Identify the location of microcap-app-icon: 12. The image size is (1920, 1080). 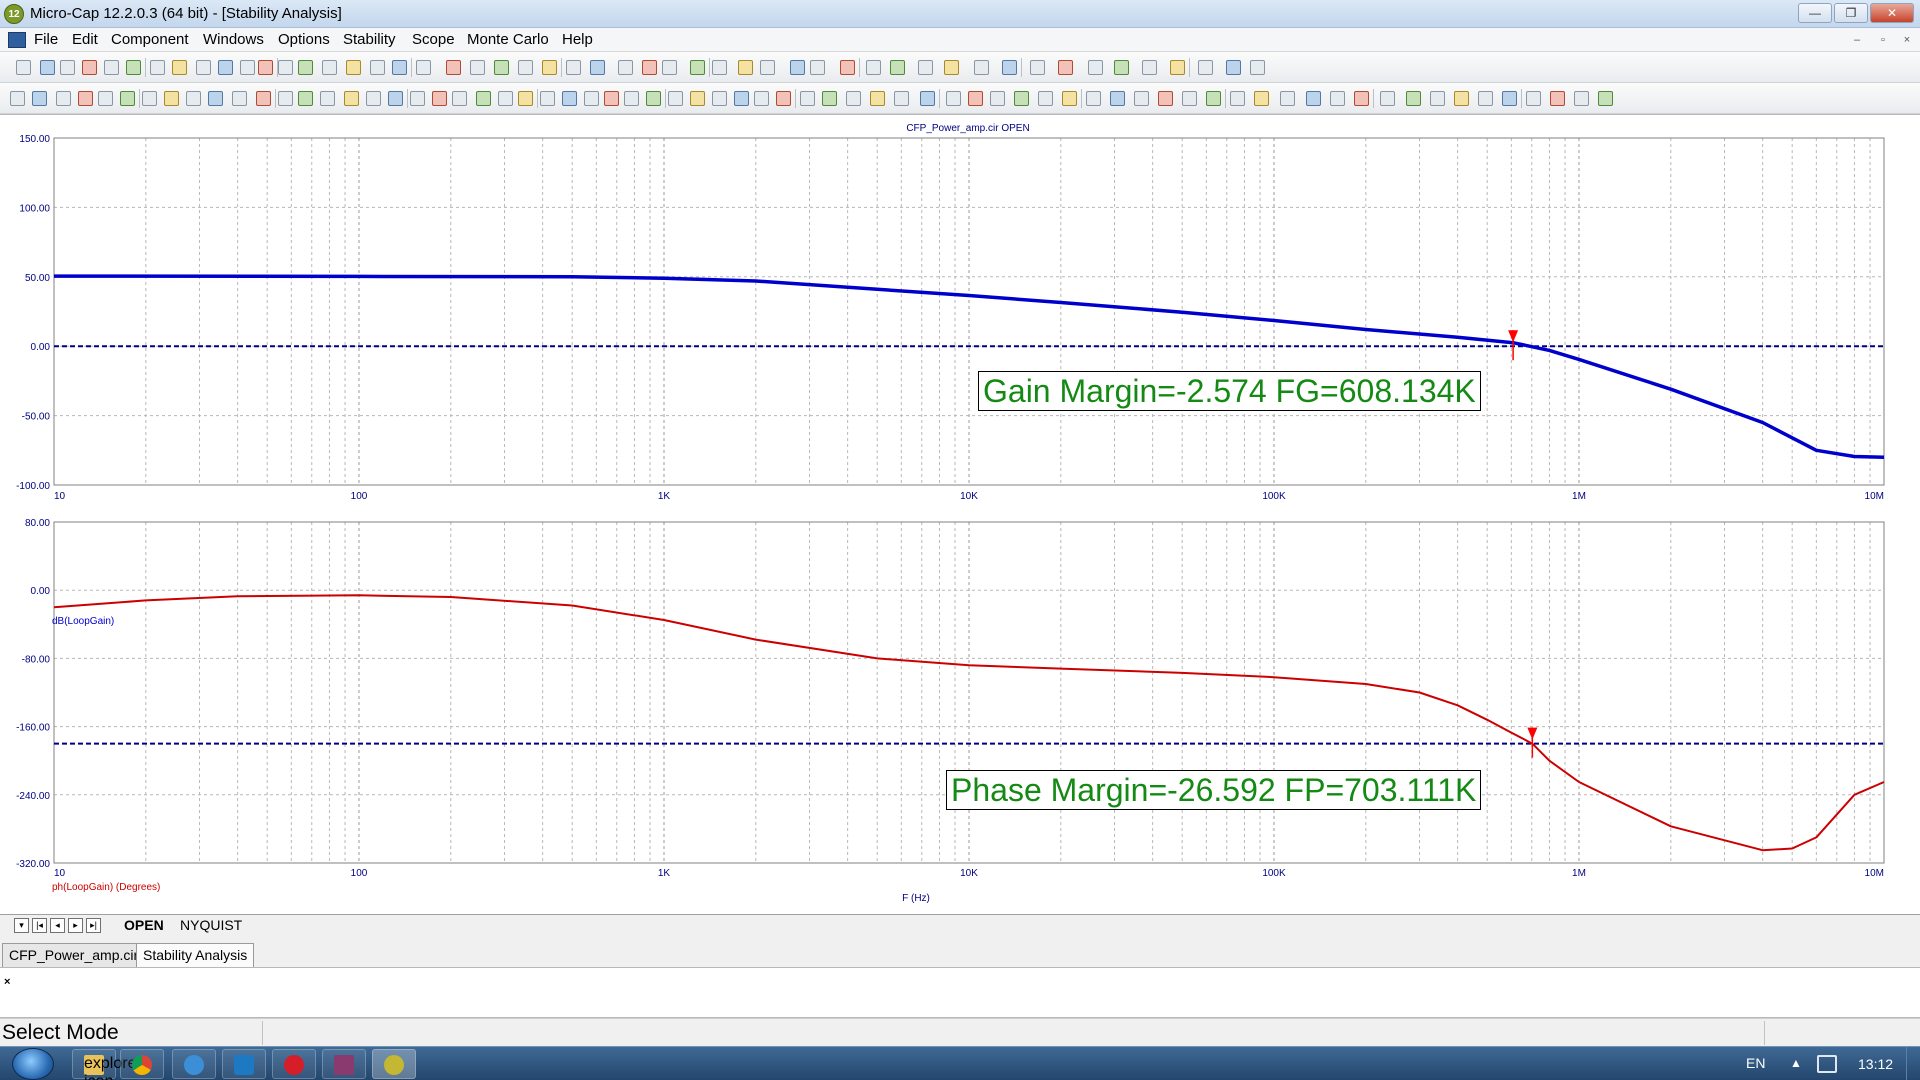
(14, 14).